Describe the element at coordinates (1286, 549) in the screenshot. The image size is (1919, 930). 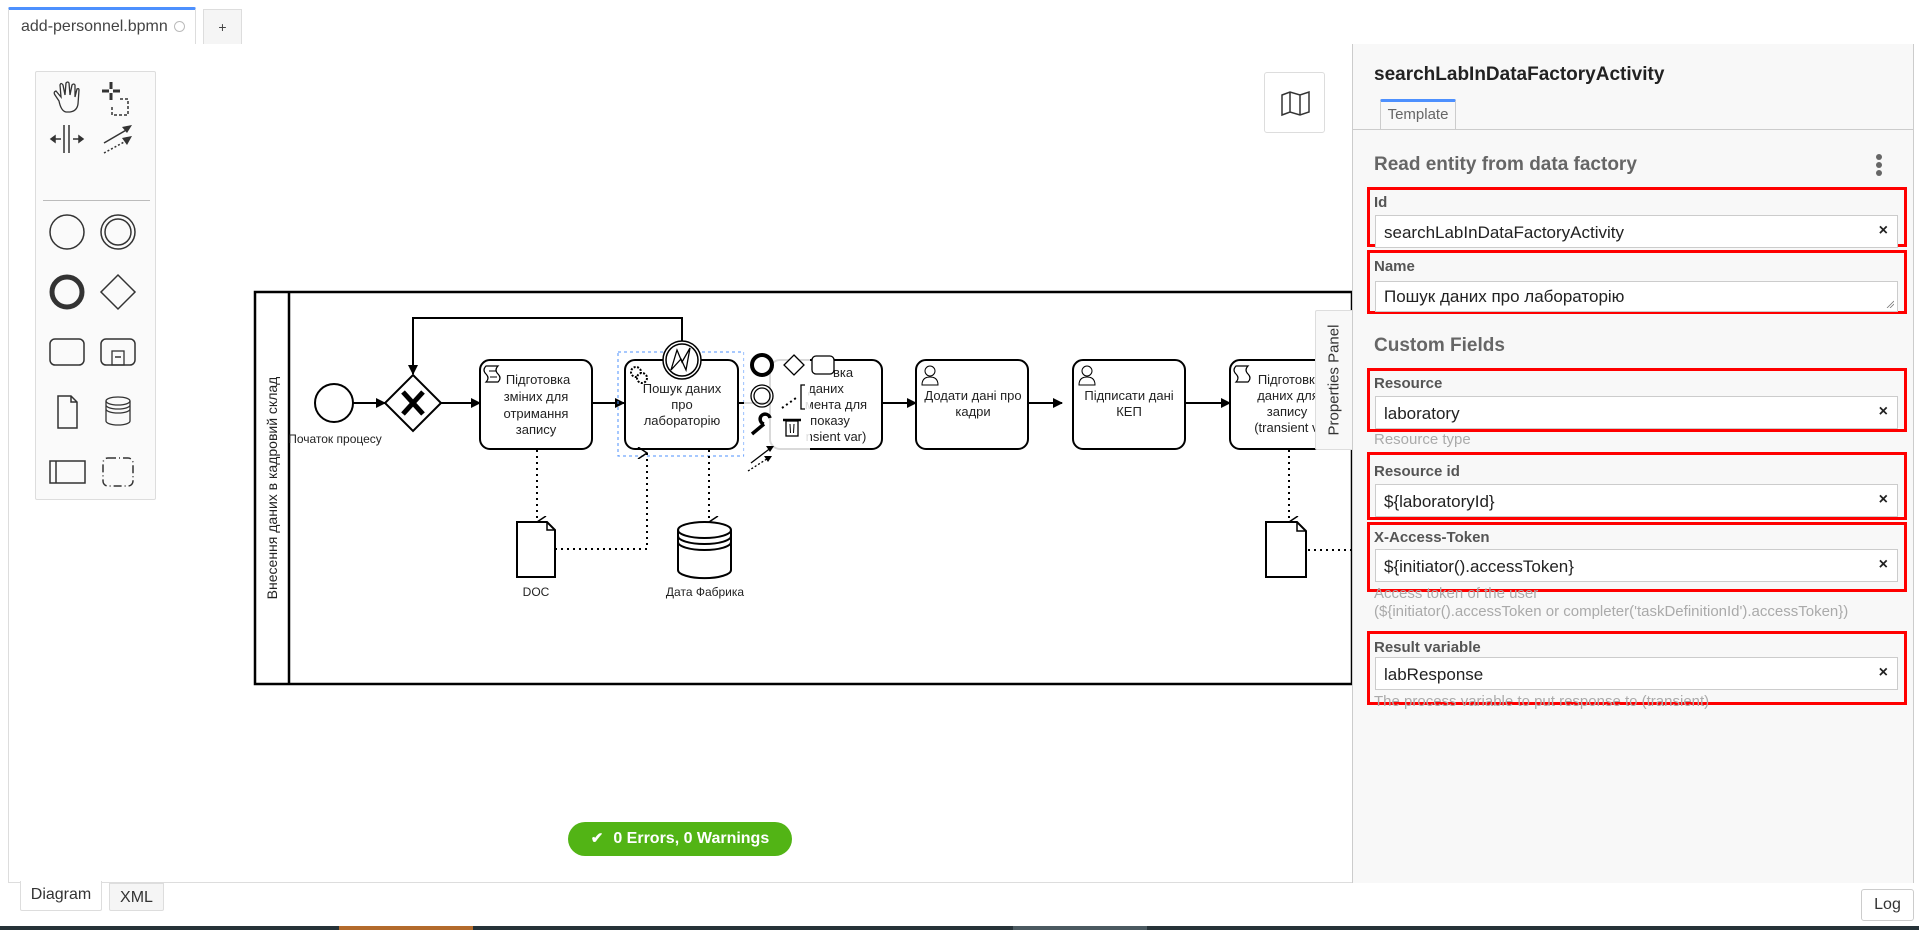
I see `data-object` at that location.